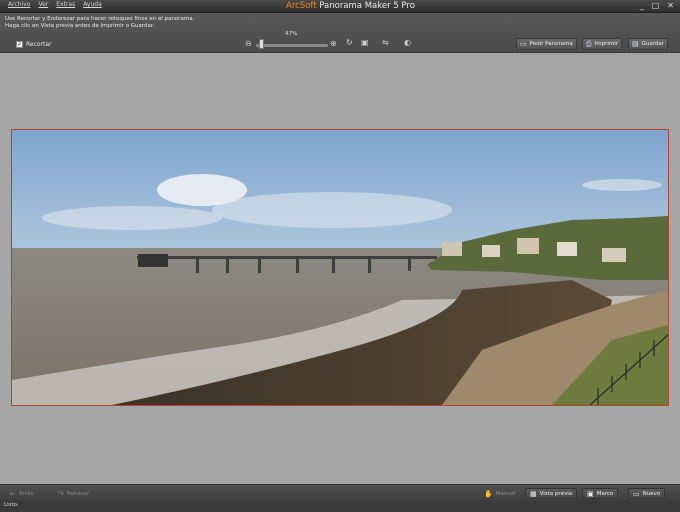  I want to click on app-brand: ArcSoft, so click(301, 6).